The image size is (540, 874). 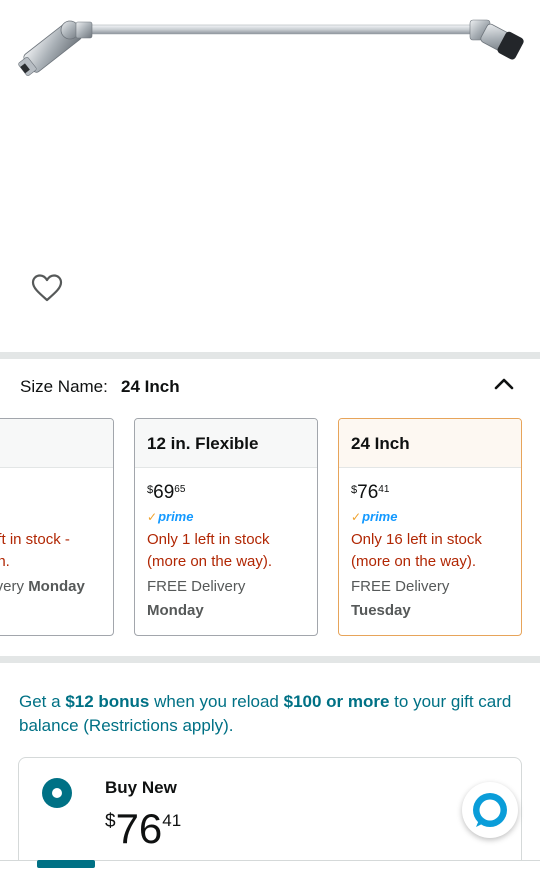 I want to click on size-option-title: 12 in. Flexible, so click(x=226, y=443).